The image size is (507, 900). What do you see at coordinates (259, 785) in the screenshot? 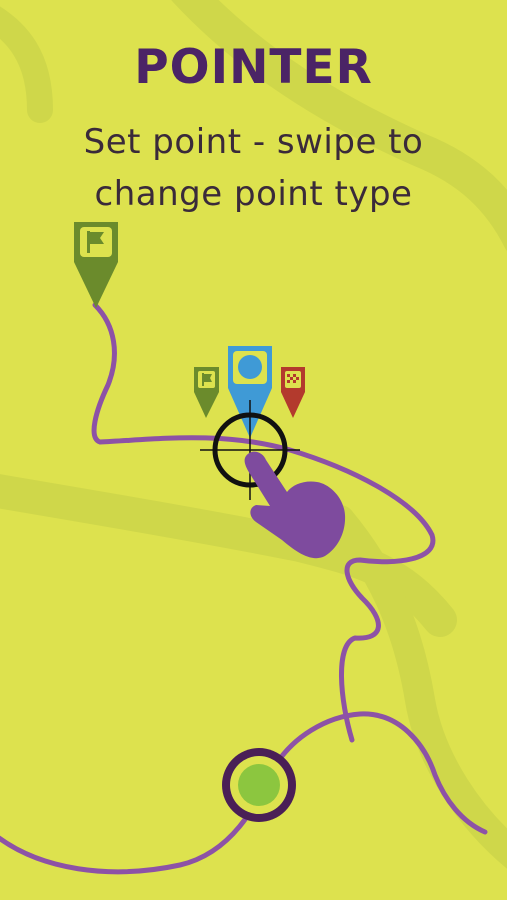
I see `location-dot-icon` at bounding box center [259, 785].